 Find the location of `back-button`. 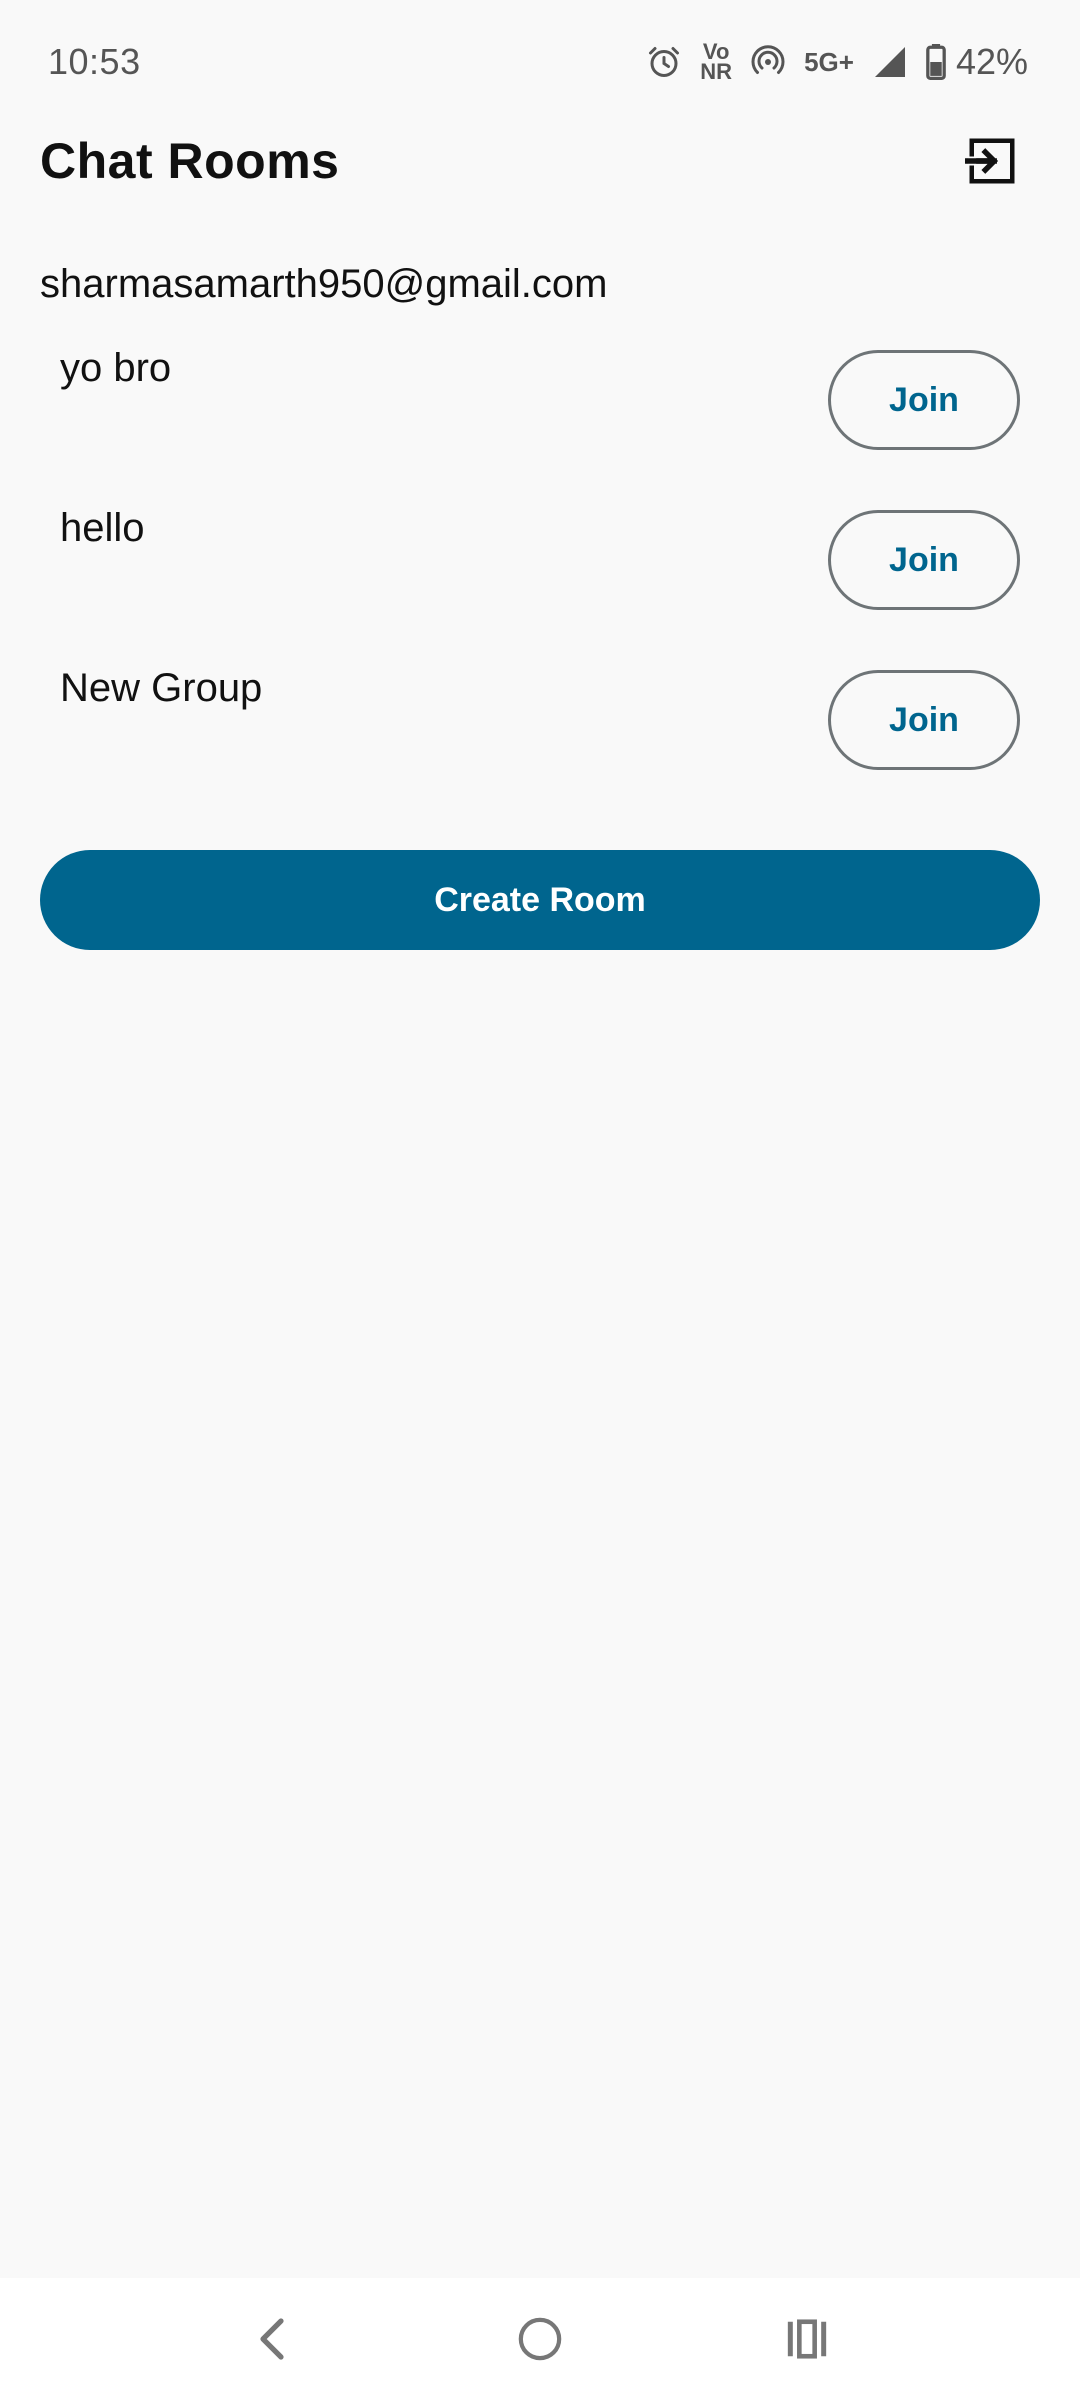

back-button is located at coordinates (273, 2339).